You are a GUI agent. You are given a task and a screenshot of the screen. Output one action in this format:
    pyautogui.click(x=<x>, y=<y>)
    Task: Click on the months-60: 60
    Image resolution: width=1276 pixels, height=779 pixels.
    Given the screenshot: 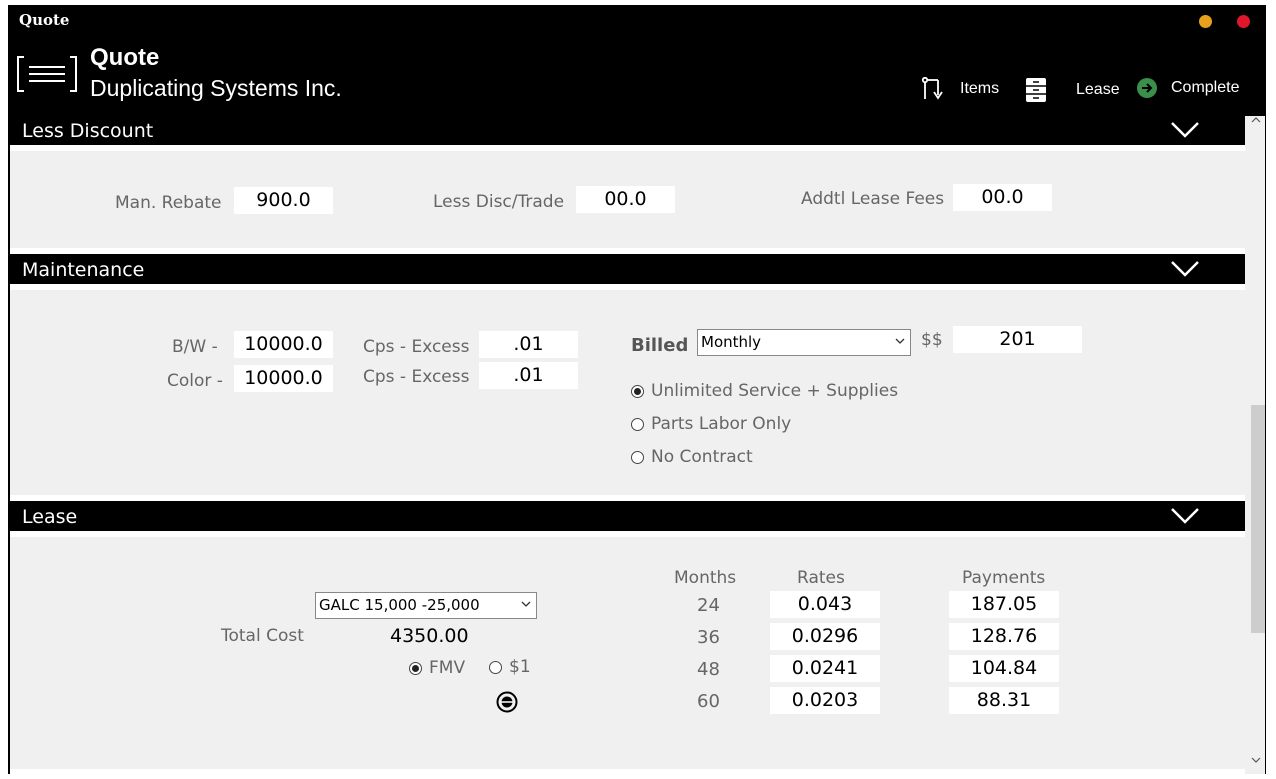 What is the action you would take?
    pyautogui.click(x=708, y=701)
    